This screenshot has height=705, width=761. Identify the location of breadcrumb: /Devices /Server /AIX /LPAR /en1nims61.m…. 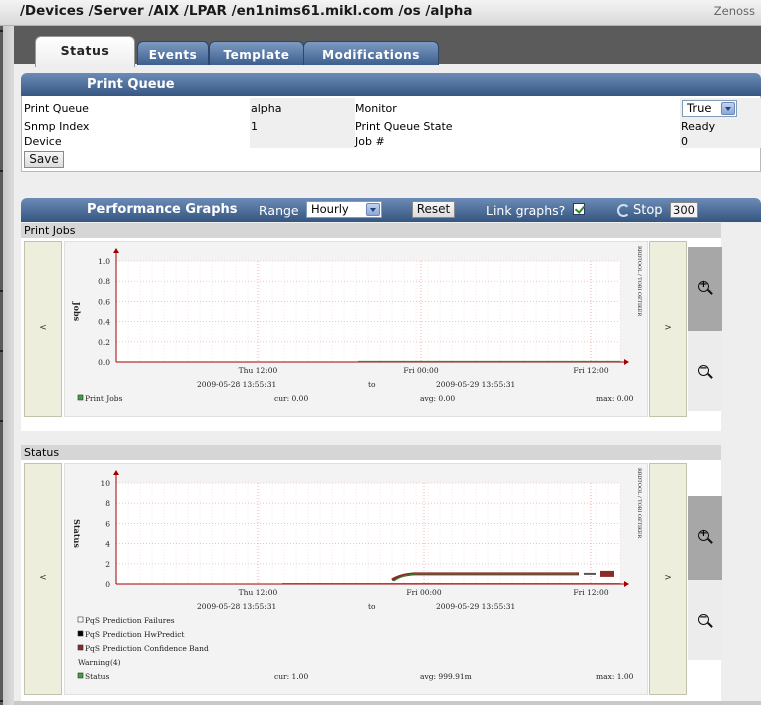
(380, 13).